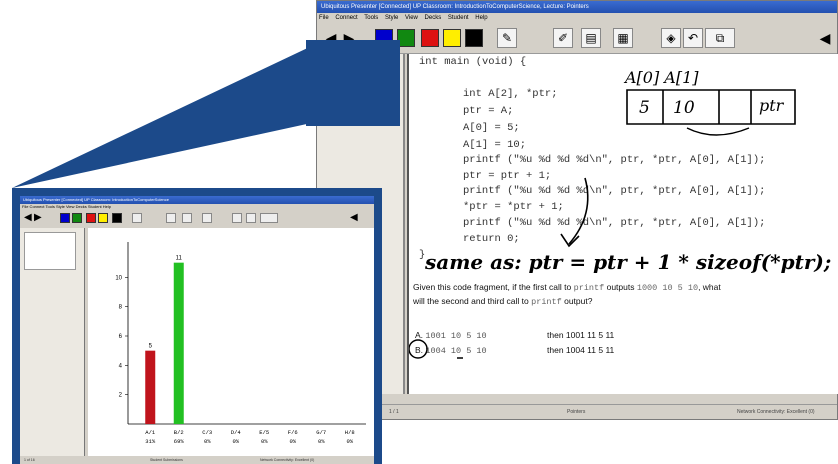 The width and height of the screenshot is (838, 464). What do you see at coordinates (121, 396) in the screenshot?
I see `y-tick-label: 2` at bounding box center [121, 396].